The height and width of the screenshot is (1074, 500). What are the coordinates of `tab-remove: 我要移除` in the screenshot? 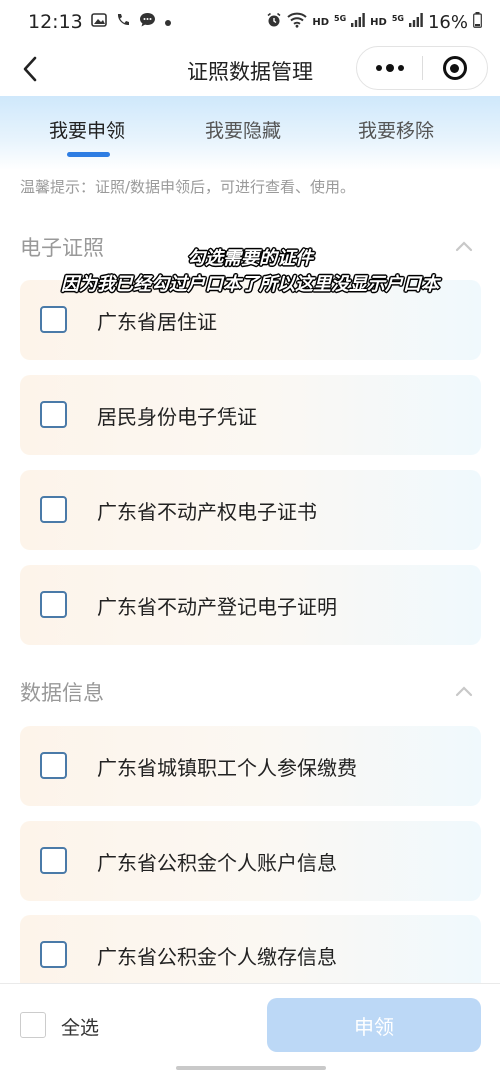 It's located at (396, 129).